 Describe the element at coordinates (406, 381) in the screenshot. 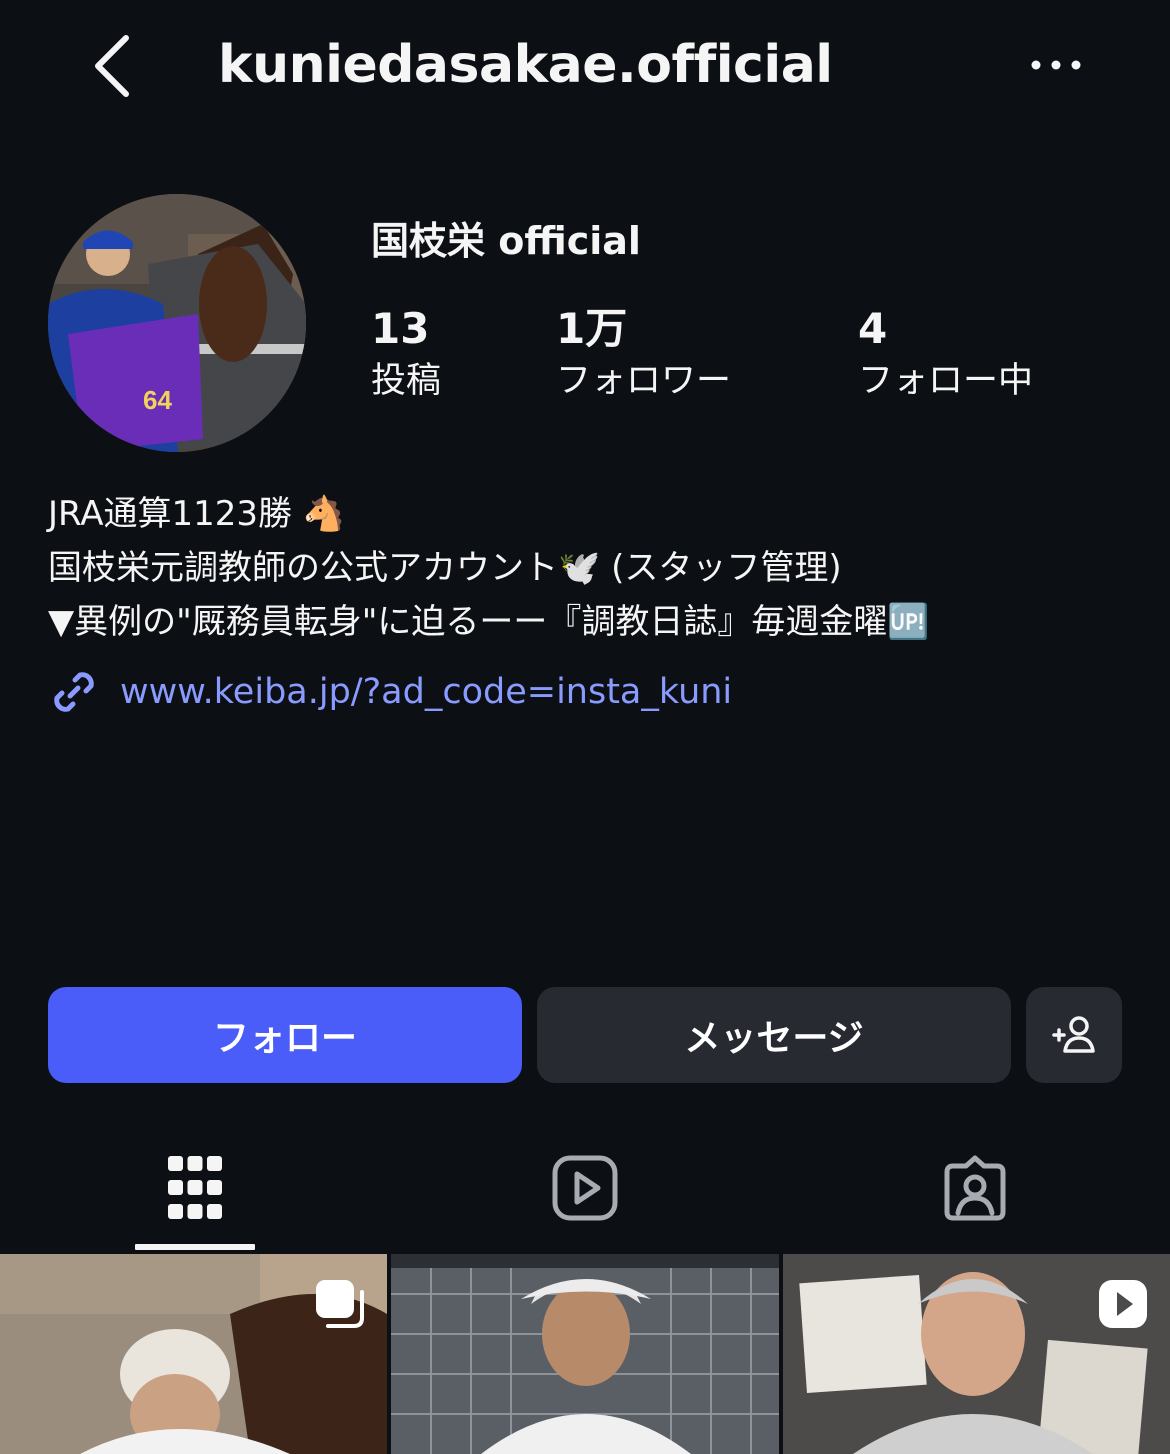

I see `posts-count-label: 投稿` at that location.